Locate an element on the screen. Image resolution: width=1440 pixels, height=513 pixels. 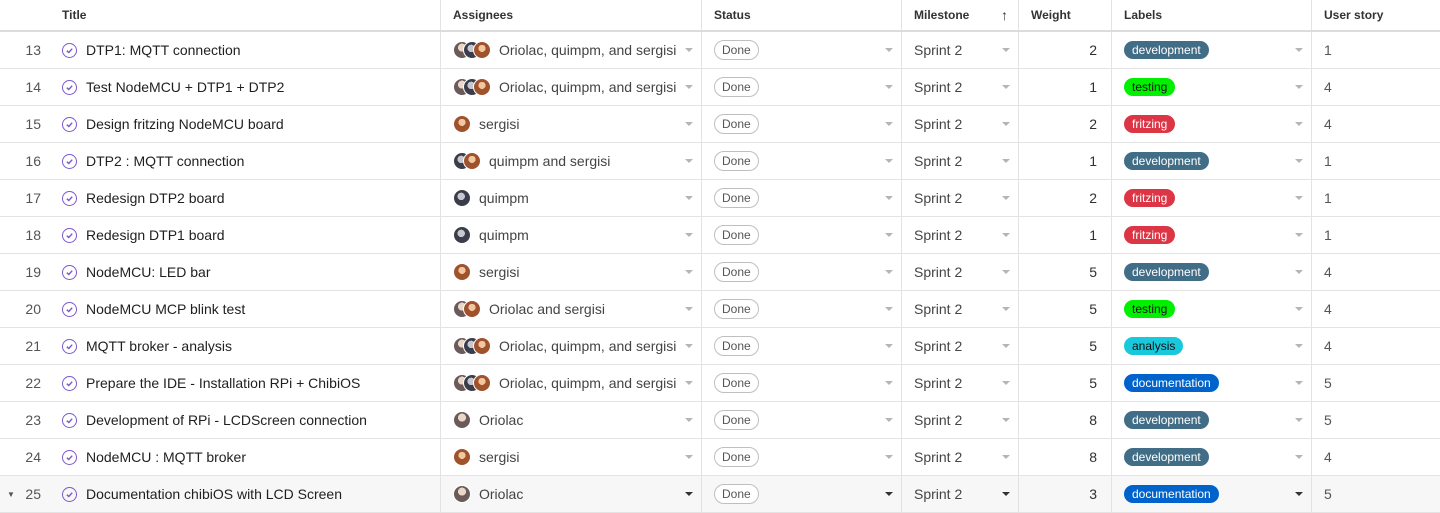
sort-ascending-icon: ↑ is located at coordinates (1004, 15).